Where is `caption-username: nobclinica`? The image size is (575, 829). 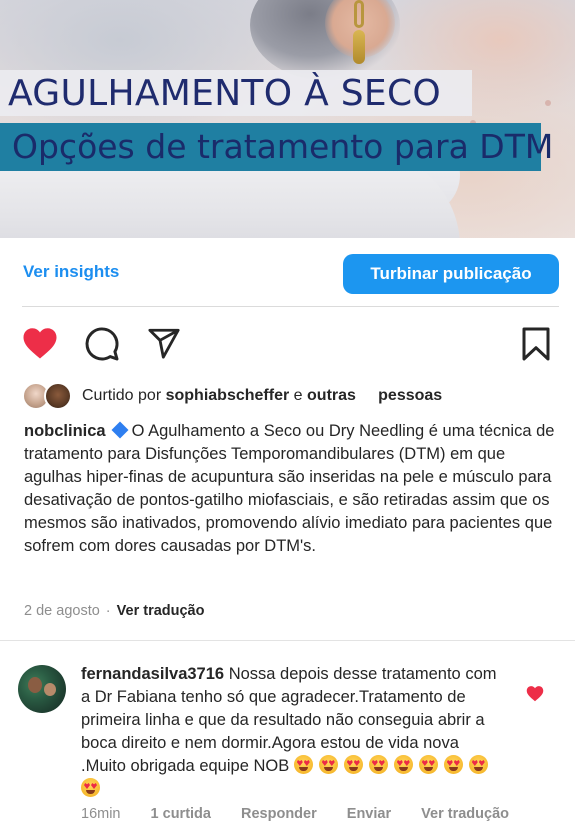
caption-username: nobclinica is located at coordinates (65, 431).